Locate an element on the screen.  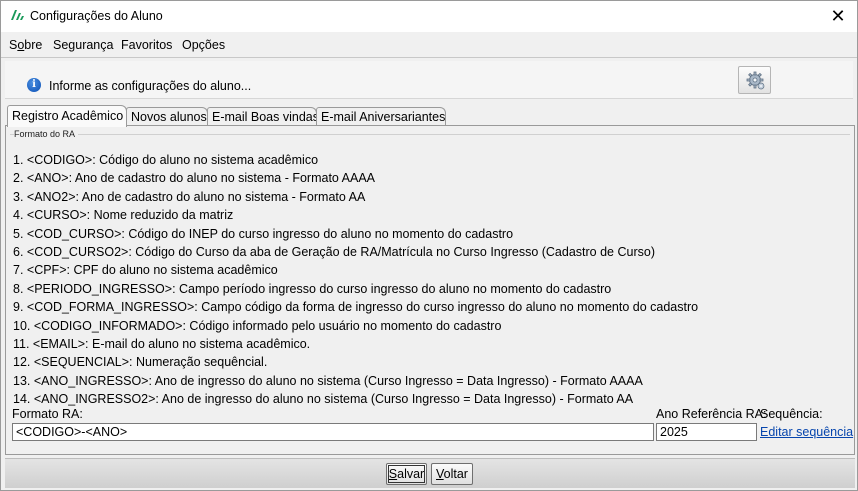
menu-bar: Sobre Segurança Favoritos Opções is located at coordinates (429, 45).